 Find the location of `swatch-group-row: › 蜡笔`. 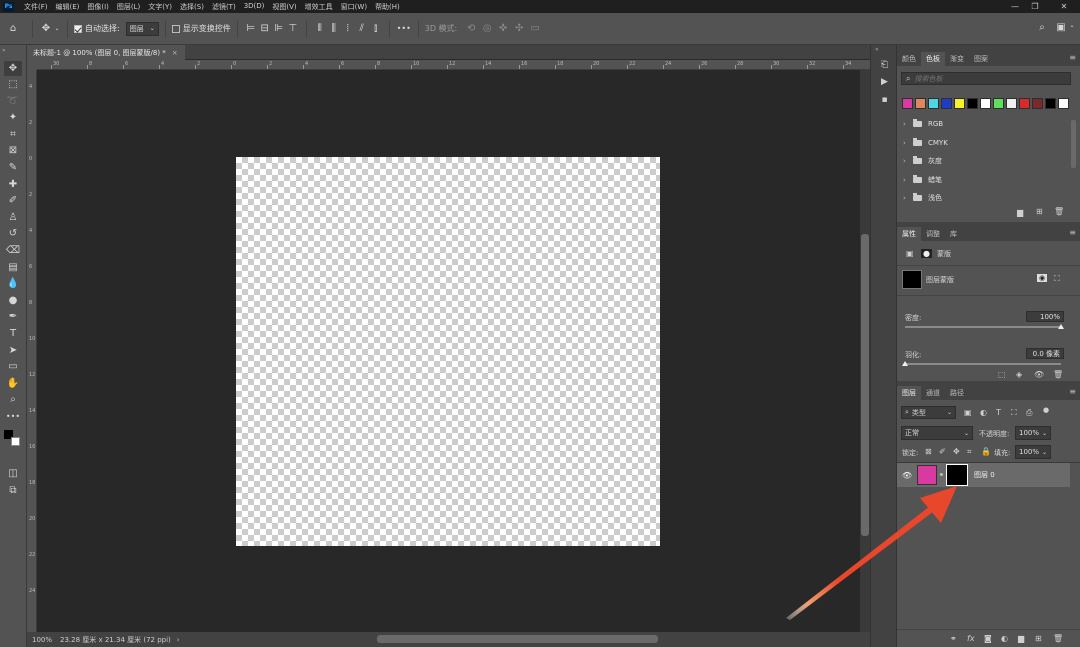

swatch-group-row: › 蜡笔 is located at coordinates (922, 180).